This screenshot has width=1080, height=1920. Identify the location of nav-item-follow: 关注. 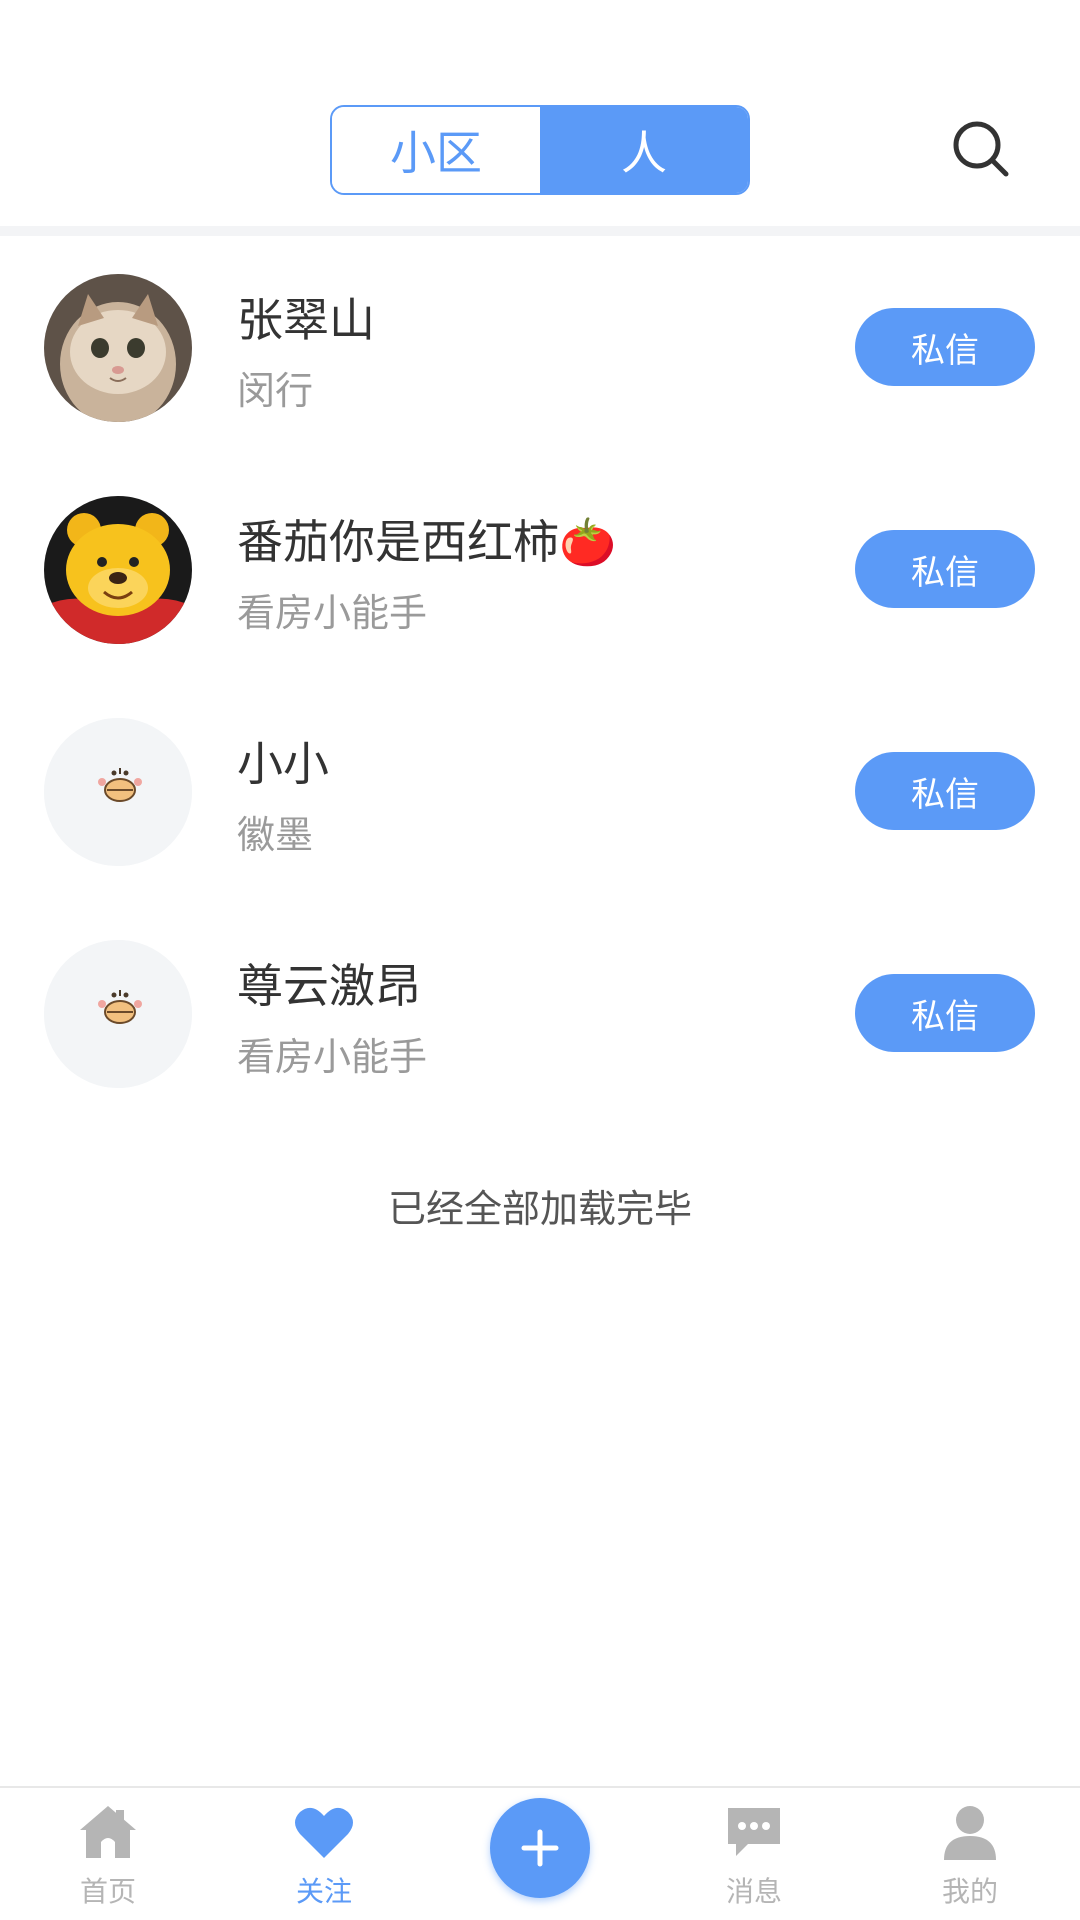
(324, 1854).